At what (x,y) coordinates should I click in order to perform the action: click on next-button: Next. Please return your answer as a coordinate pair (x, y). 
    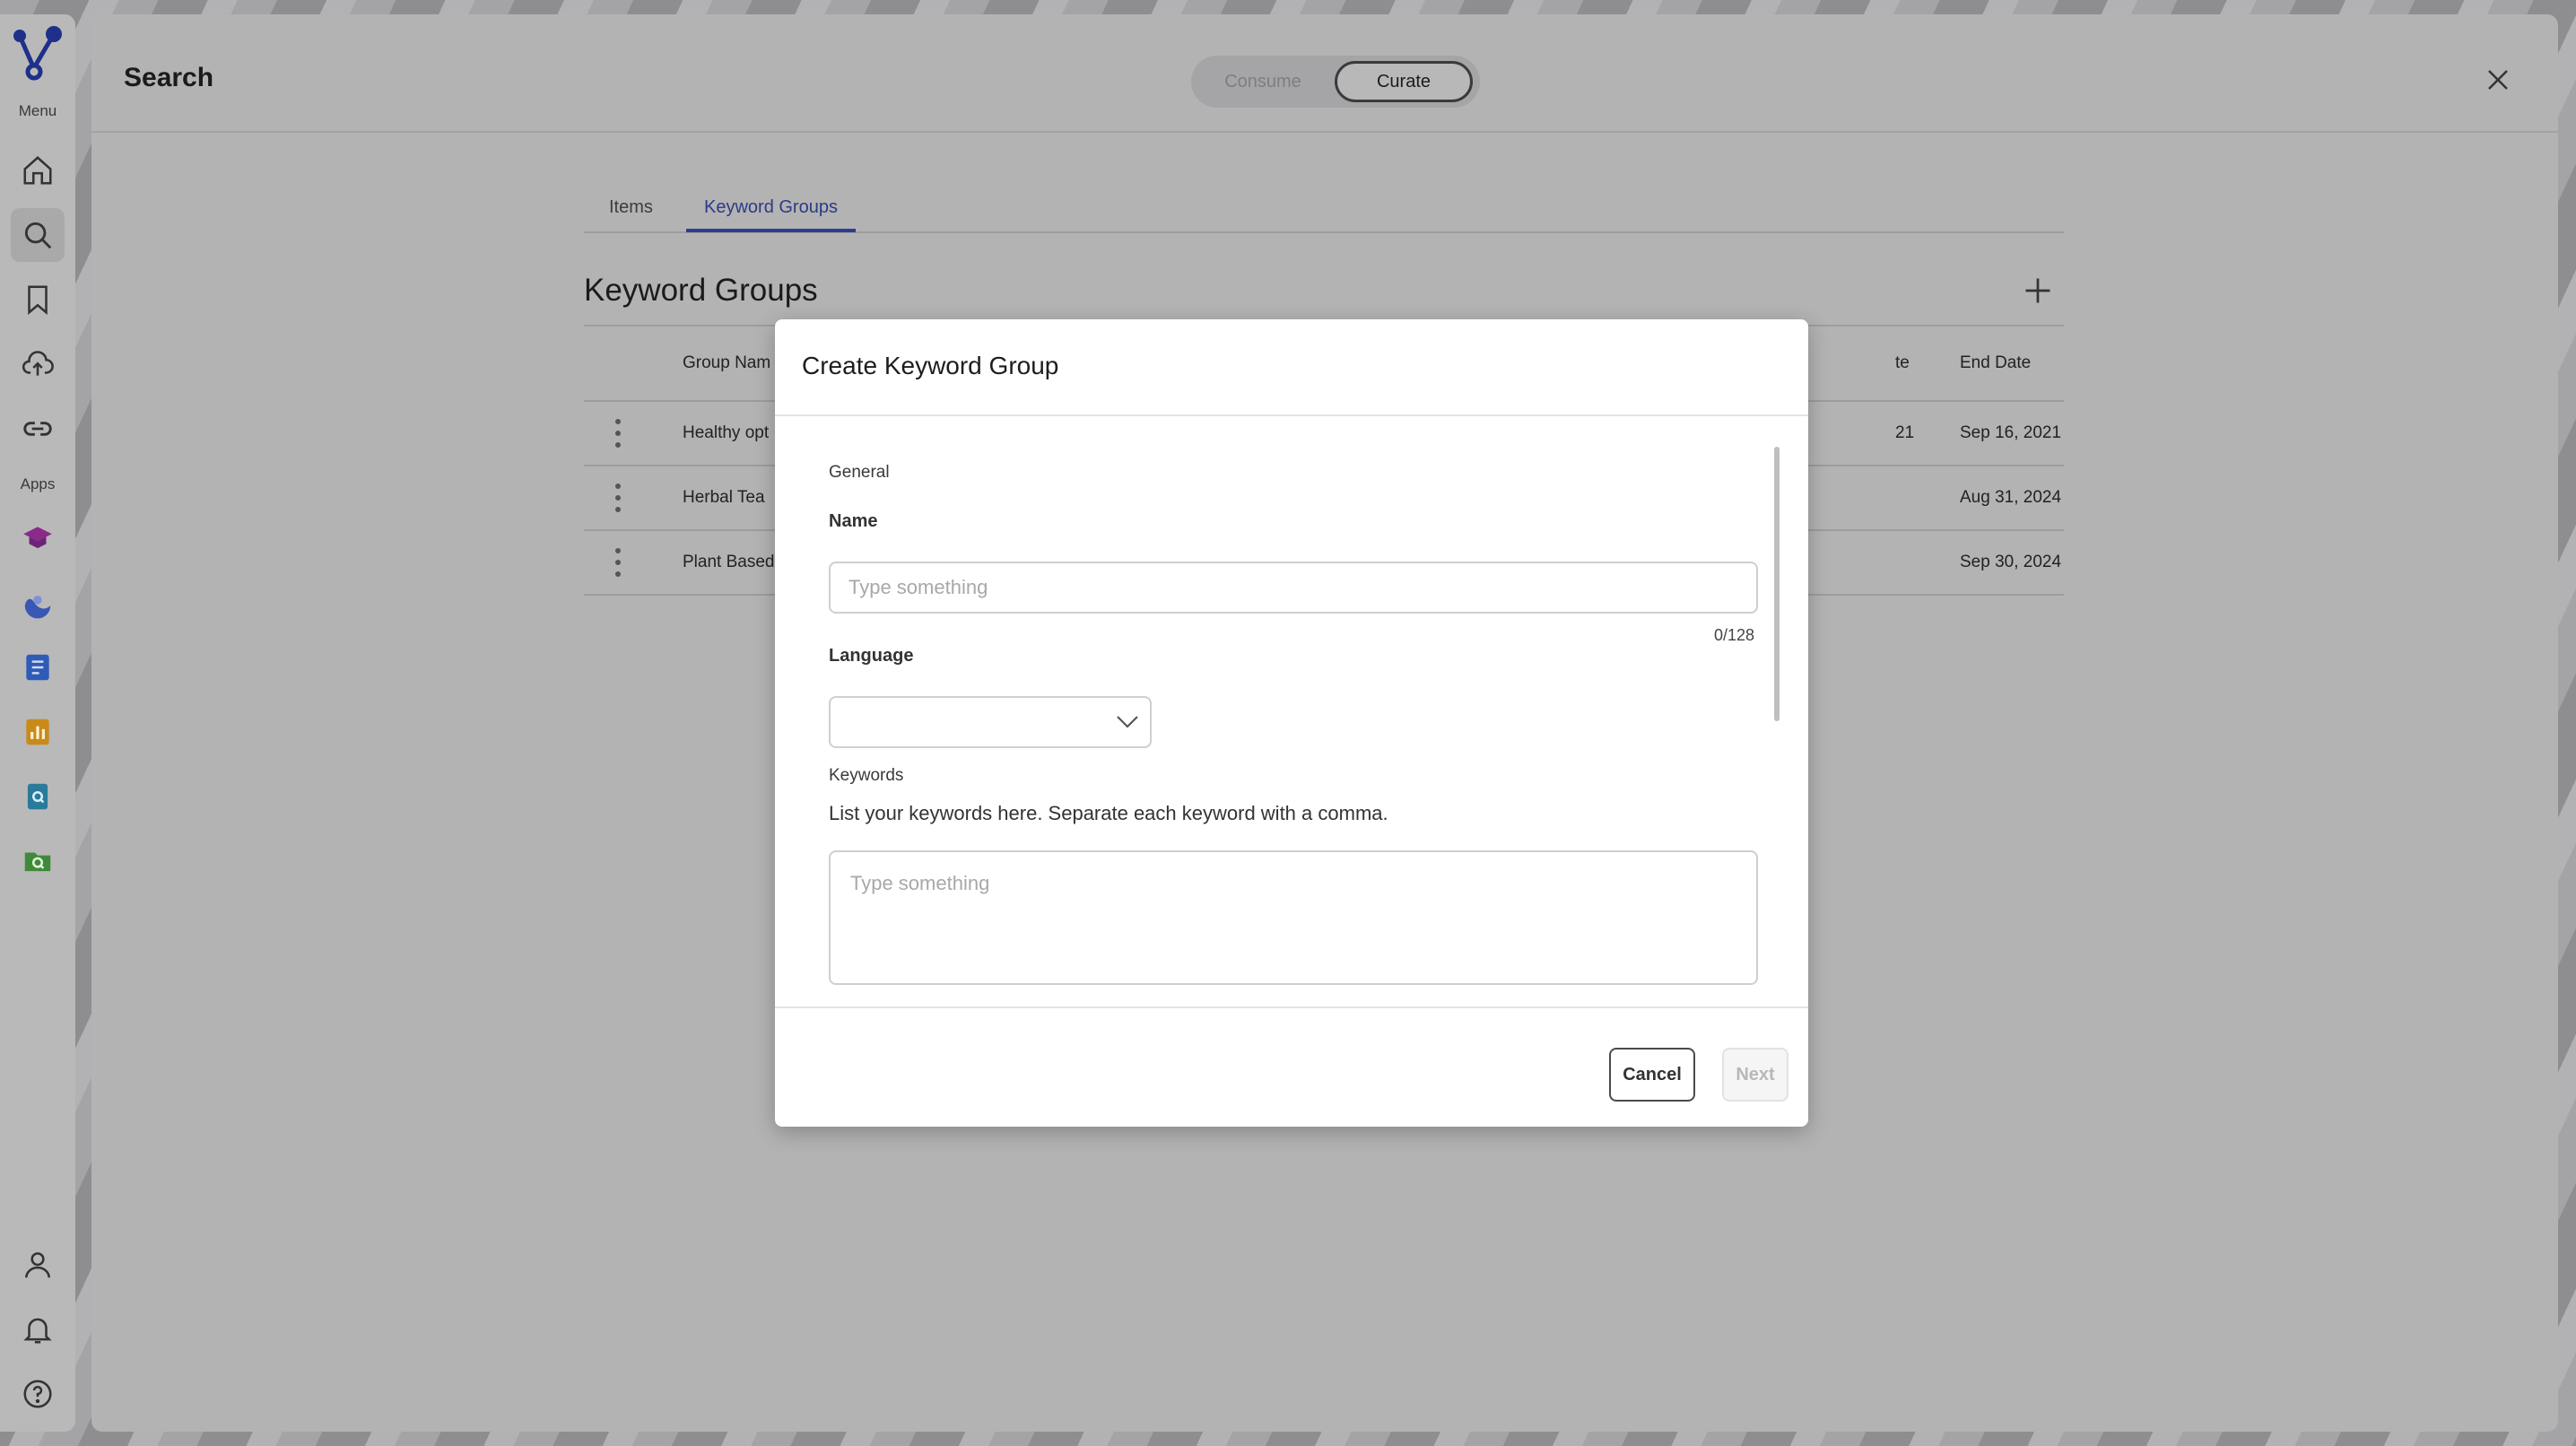
    Looking at the image, I should click on (1755, 1075).